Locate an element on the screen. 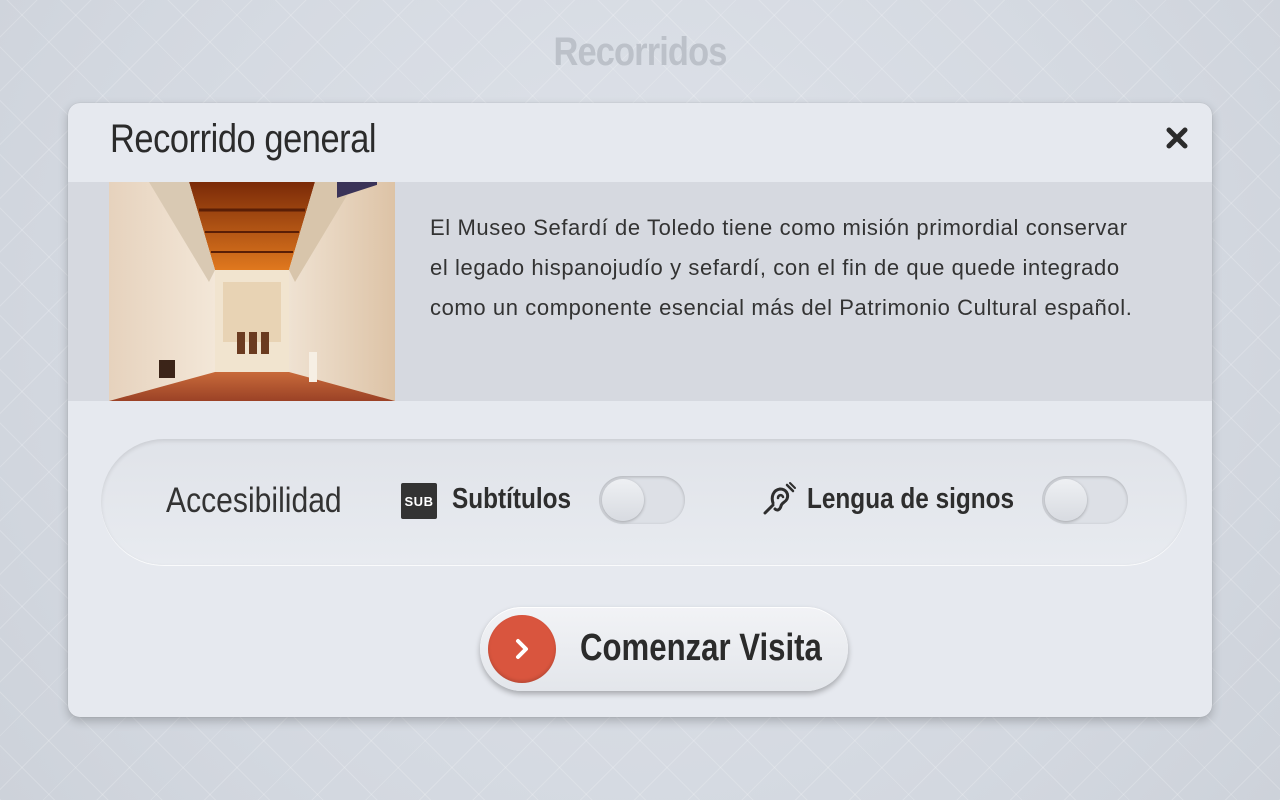 This screenshot has height=800, width=1280. start-visit-label: Comenzar Visita is located at coordinates (701, 648).